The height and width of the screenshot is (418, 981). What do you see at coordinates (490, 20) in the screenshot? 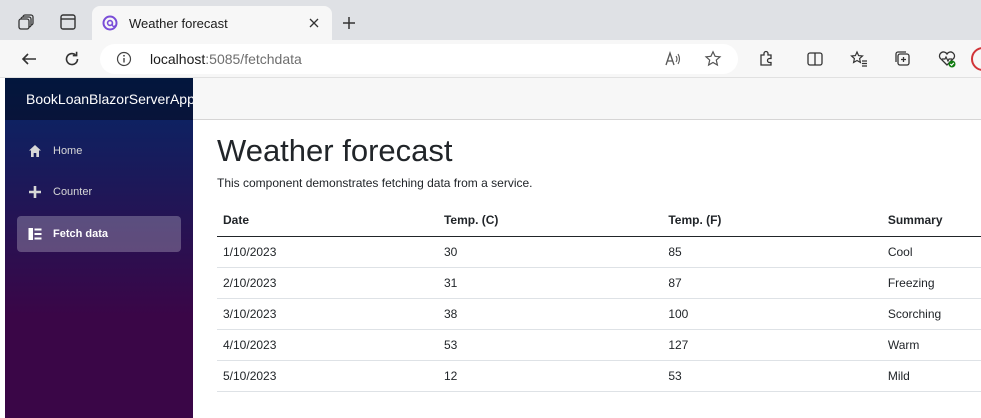
I see `browser-tab-strip: Weather forecast` at bounding box center [490, 20].